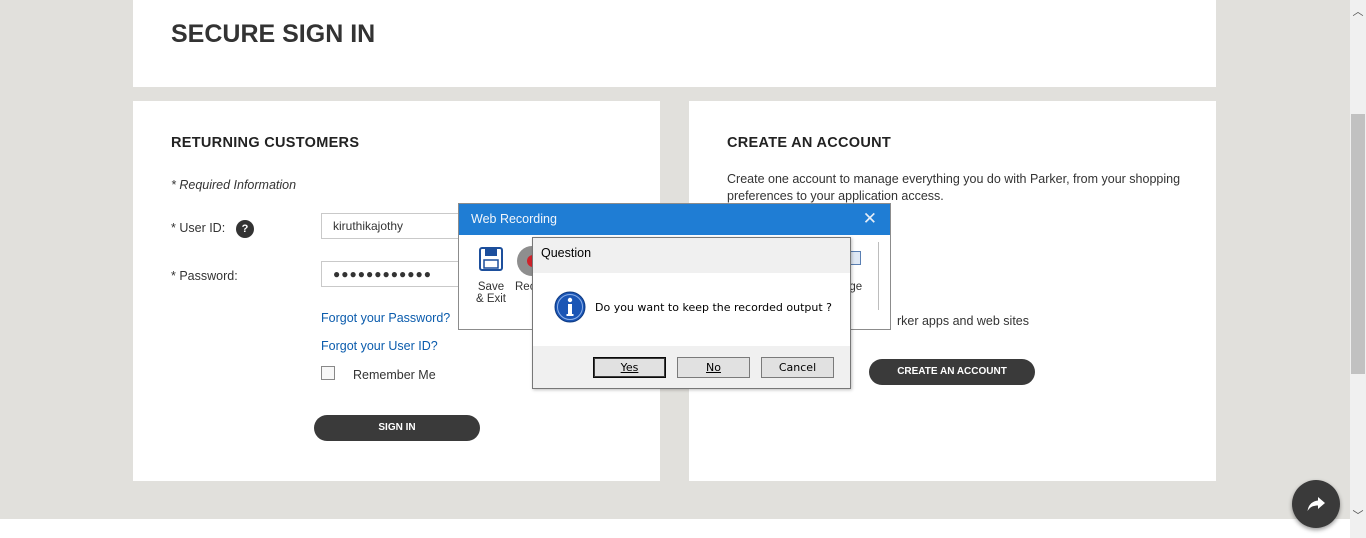 The width and height of the screenshot is (1366, 538). Describe the element at coordinates (198, 228) in the screenshot. I see `user-id-label: * User ID:` at that location.